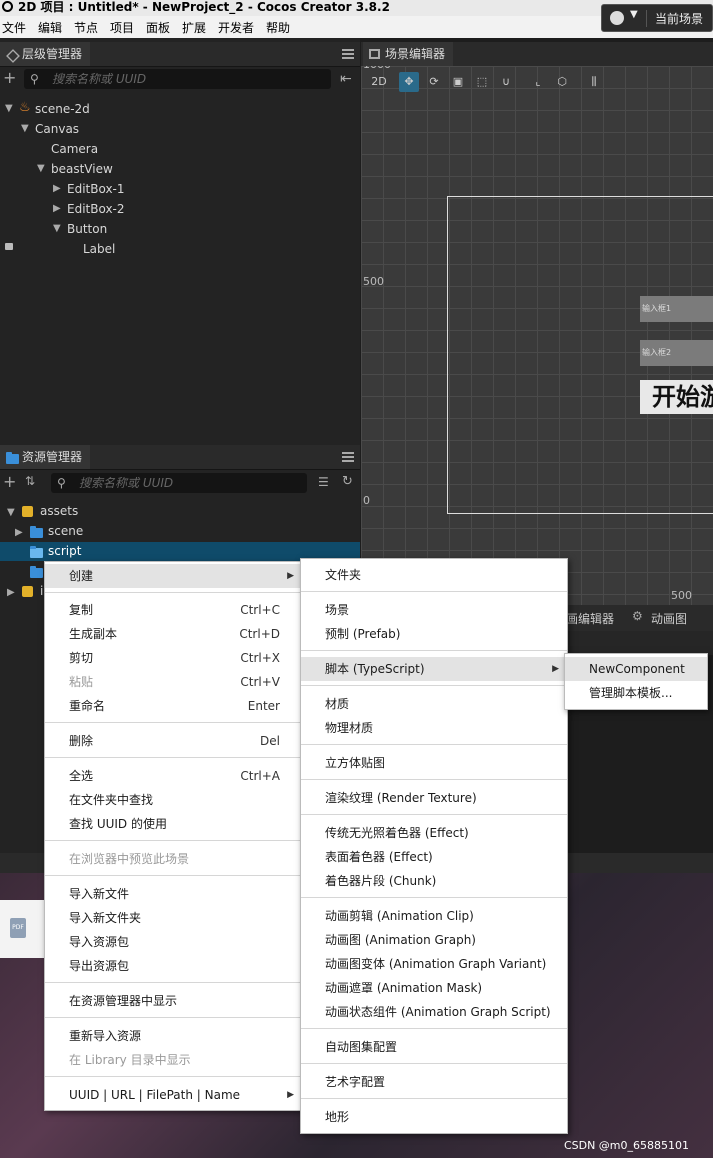 This screenshot has width=713, height=1158. Describe the element at coordinates (590, 618) in the screenshot. I see `tab-animation-editor: 画编辑器` at that location.